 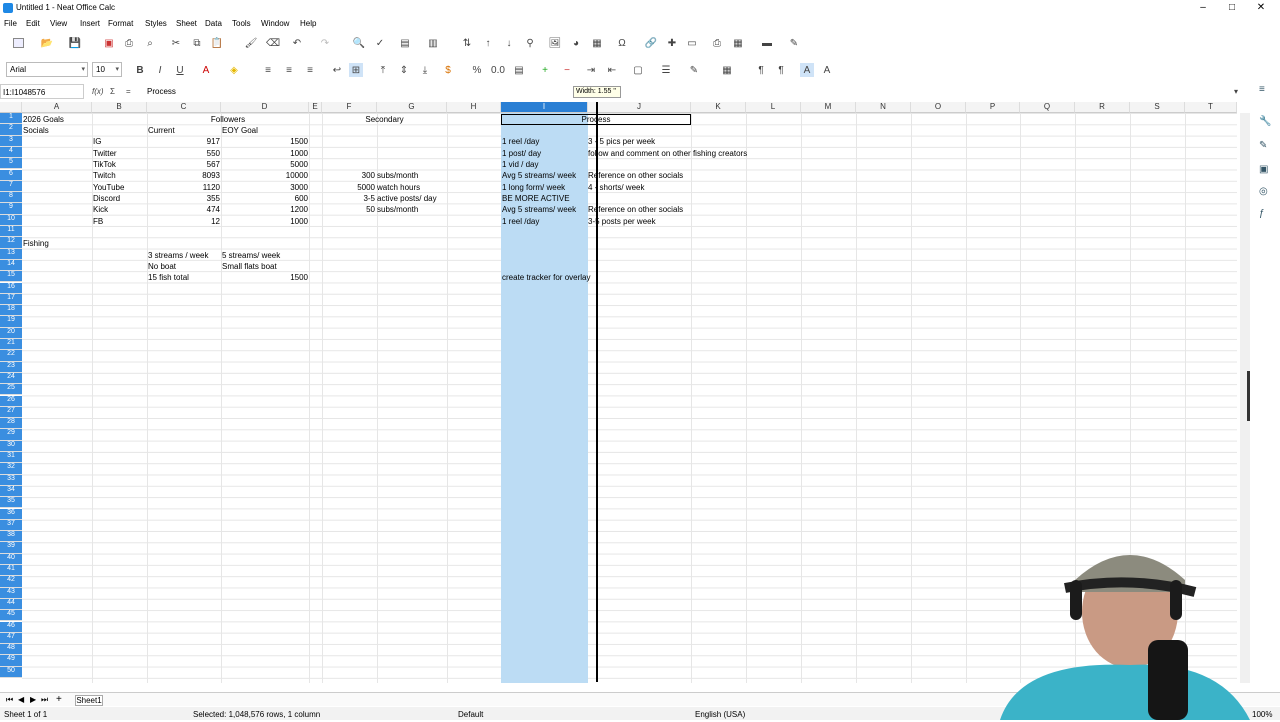 What do you see at coordinates (47, 69) in the screenshot?
I see `font-name-combo: Arial ▾` at bounding box center [47, 69].